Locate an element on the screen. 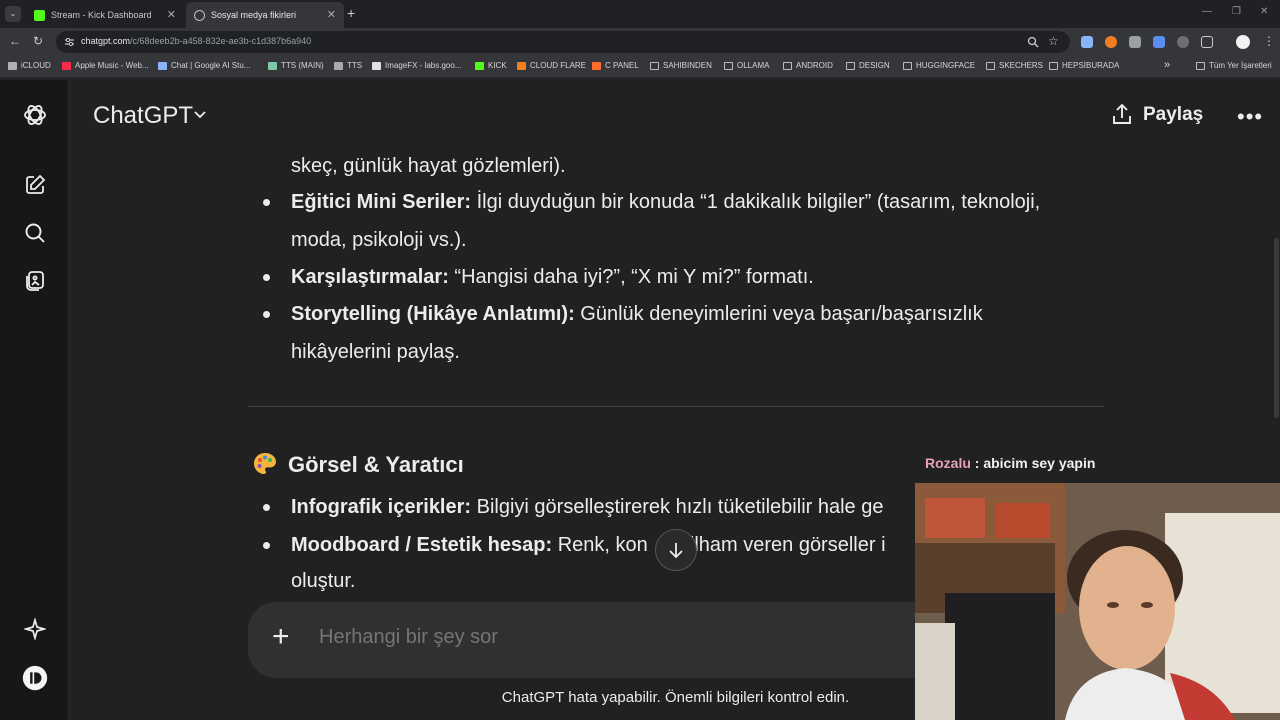  item-title: Moodboard / Estetik hesap: is located at coordinates (422, 545).